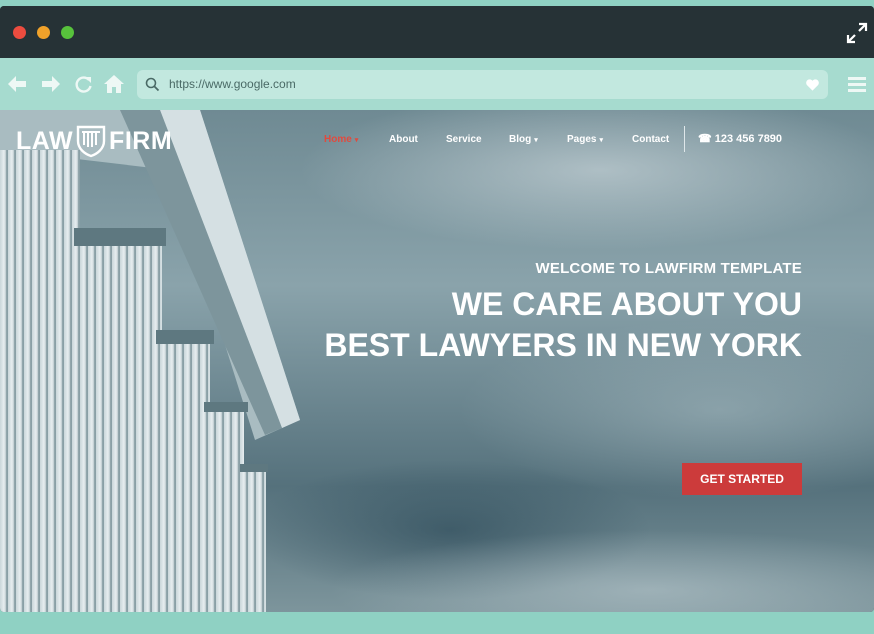 This screenshot has height=634, width=874. Describe the element at coordinates (51, 84) in the screenshot. I see `forward-arrow-icon` at that location.